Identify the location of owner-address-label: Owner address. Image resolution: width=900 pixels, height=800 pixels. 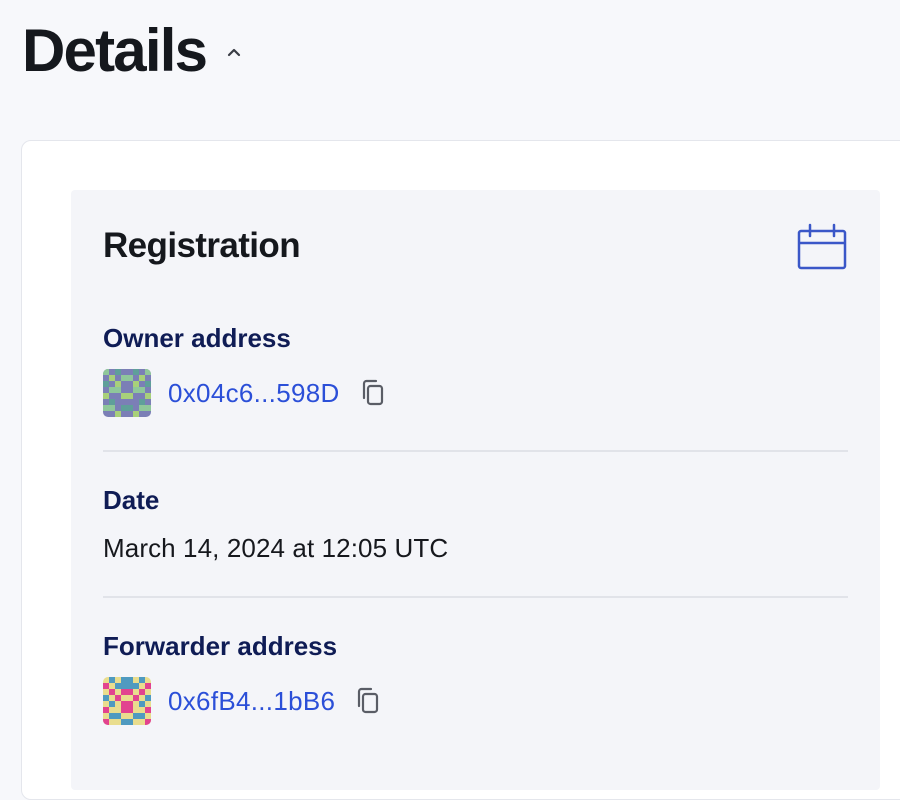
(197, 338).